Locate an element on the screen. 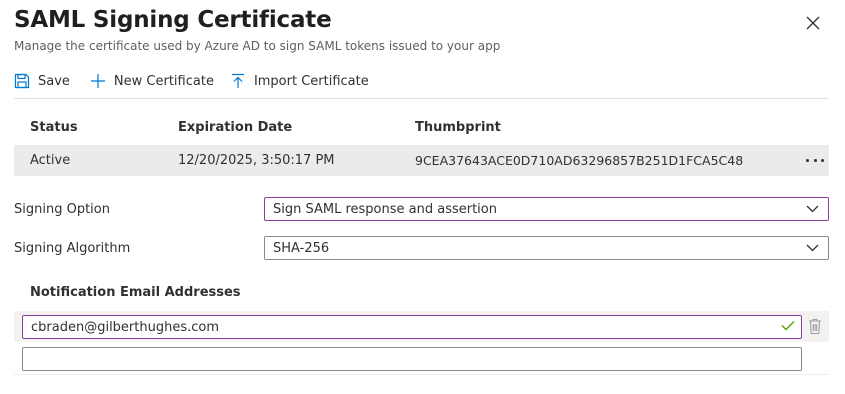 This screenshot has width=845, height=394. close-icon is located at coordinates (813, 23).